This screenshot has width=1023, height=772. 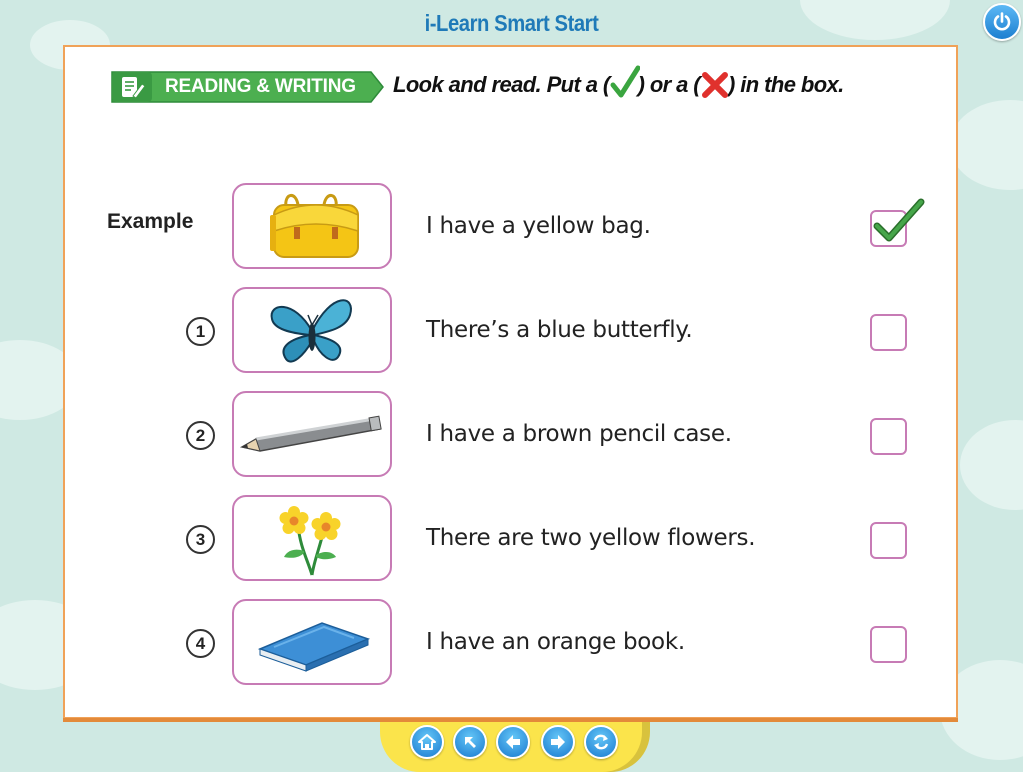 What do you see at coordinates (559, 330) in the screenshot?
I see `item-1-sentence: There’s a blue butterfly.` at bounding box center [559, 330].